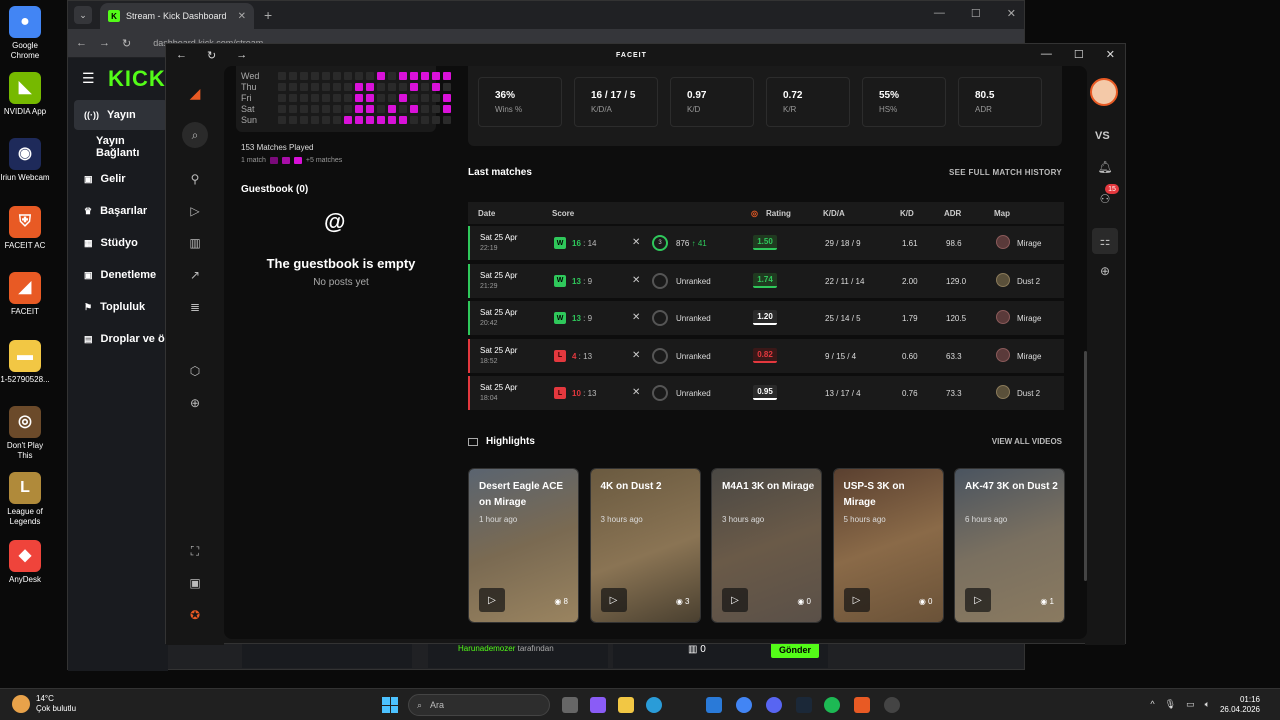 The height and width of the screenshot is (720, 1280). Describe the element at coordinates (126, 43) in the screenshot. I see `reload-icon: ↻` at that location.